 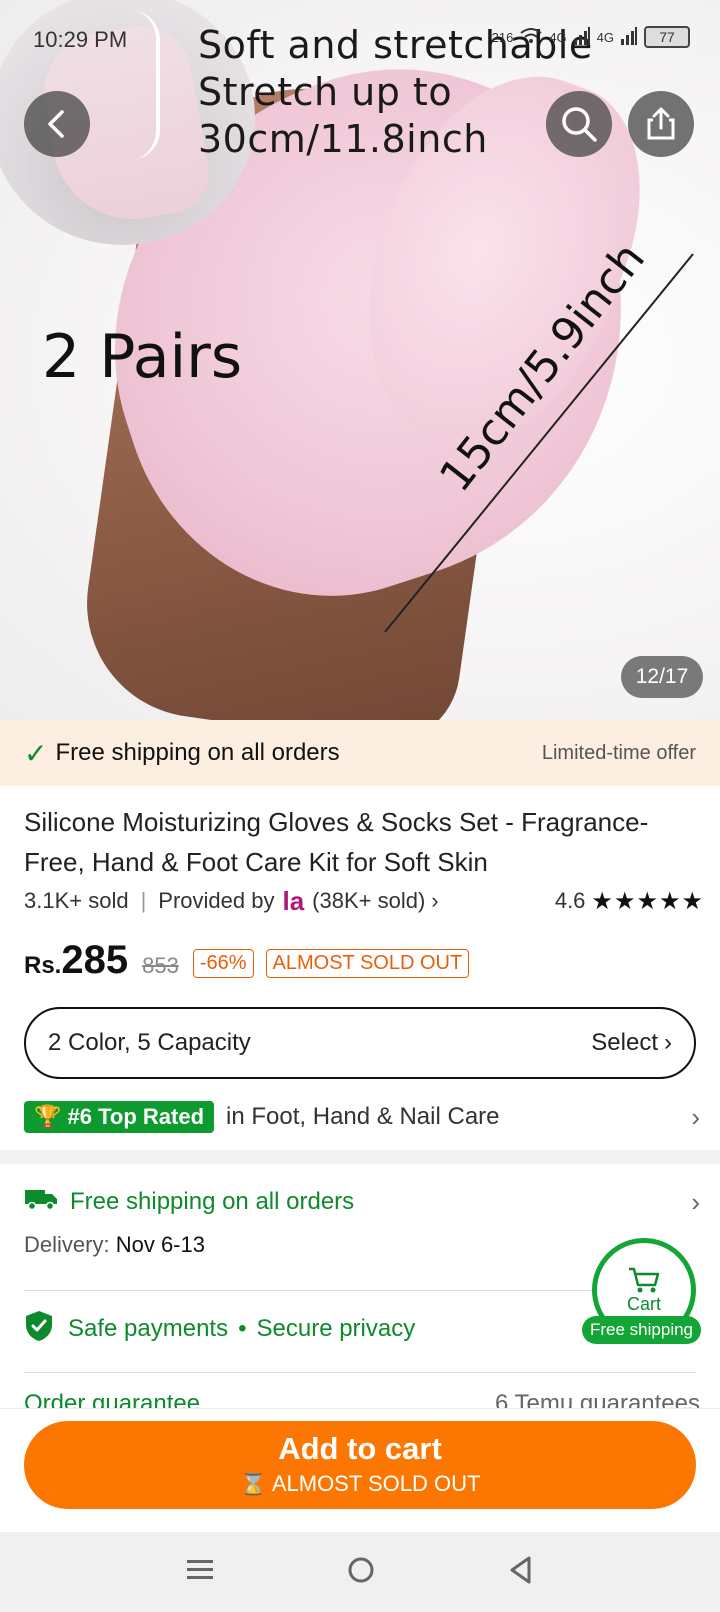 I want to click on discount-badge: -66%, so click(x=223, y=963).